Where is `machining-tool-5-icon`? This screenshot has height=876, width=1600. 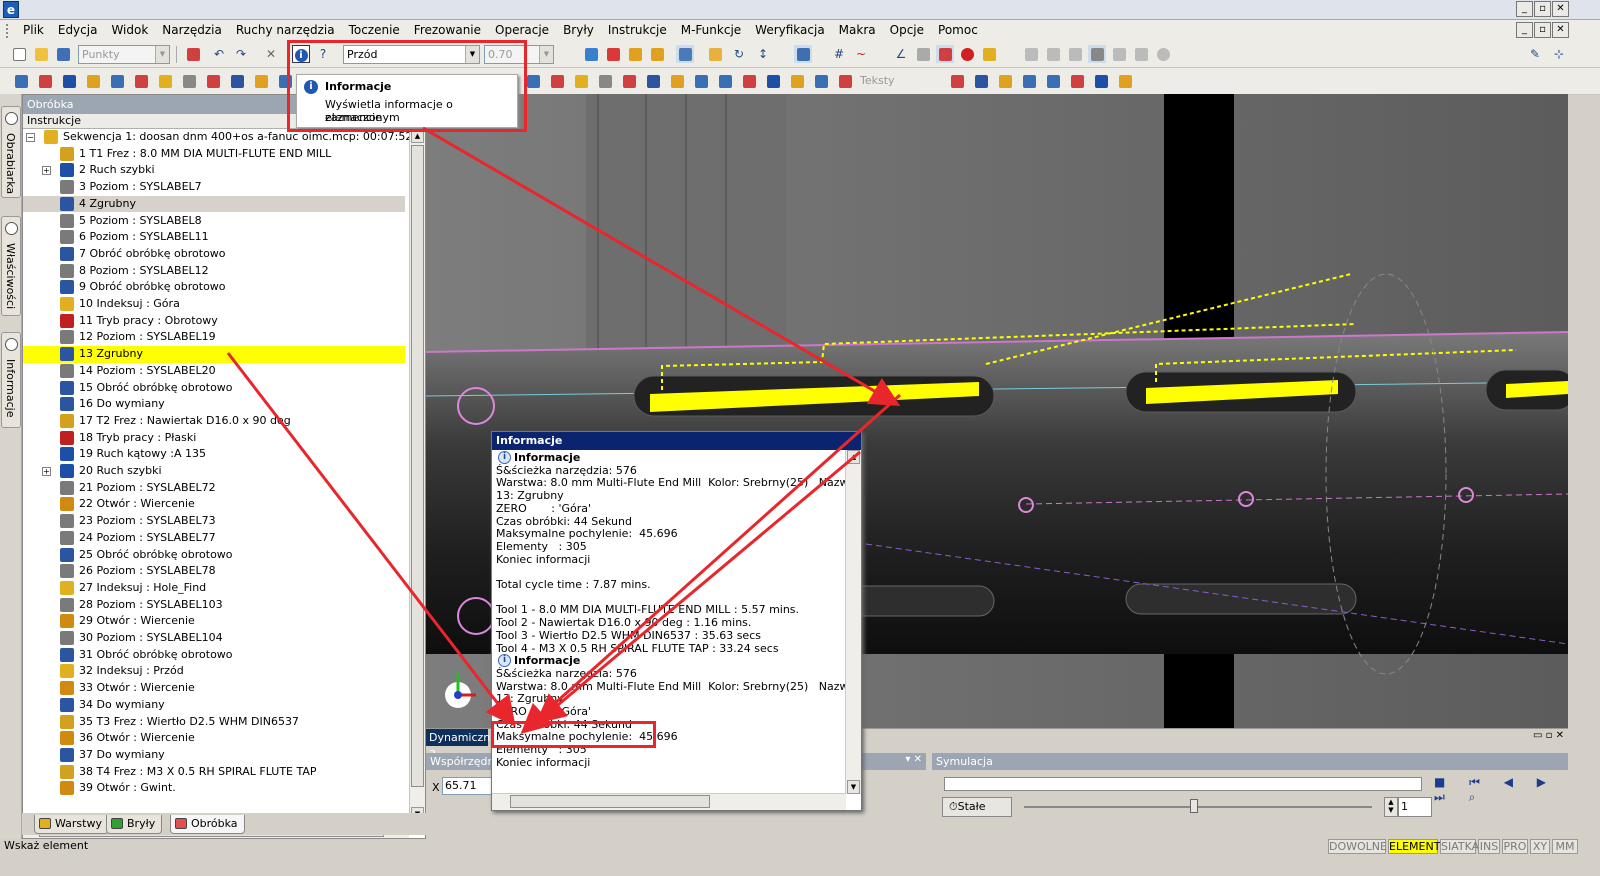
machining-tool-5-icon is located at coordinates (141, 81).